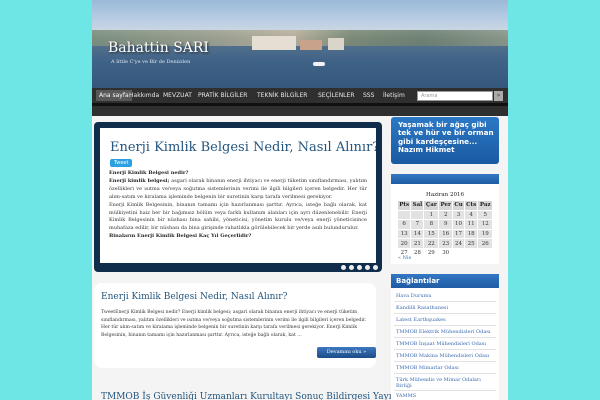  I want to click on calendar-weekday-row: Pts Sal Çar Per Cu Cts Paz, so click(444, 205).